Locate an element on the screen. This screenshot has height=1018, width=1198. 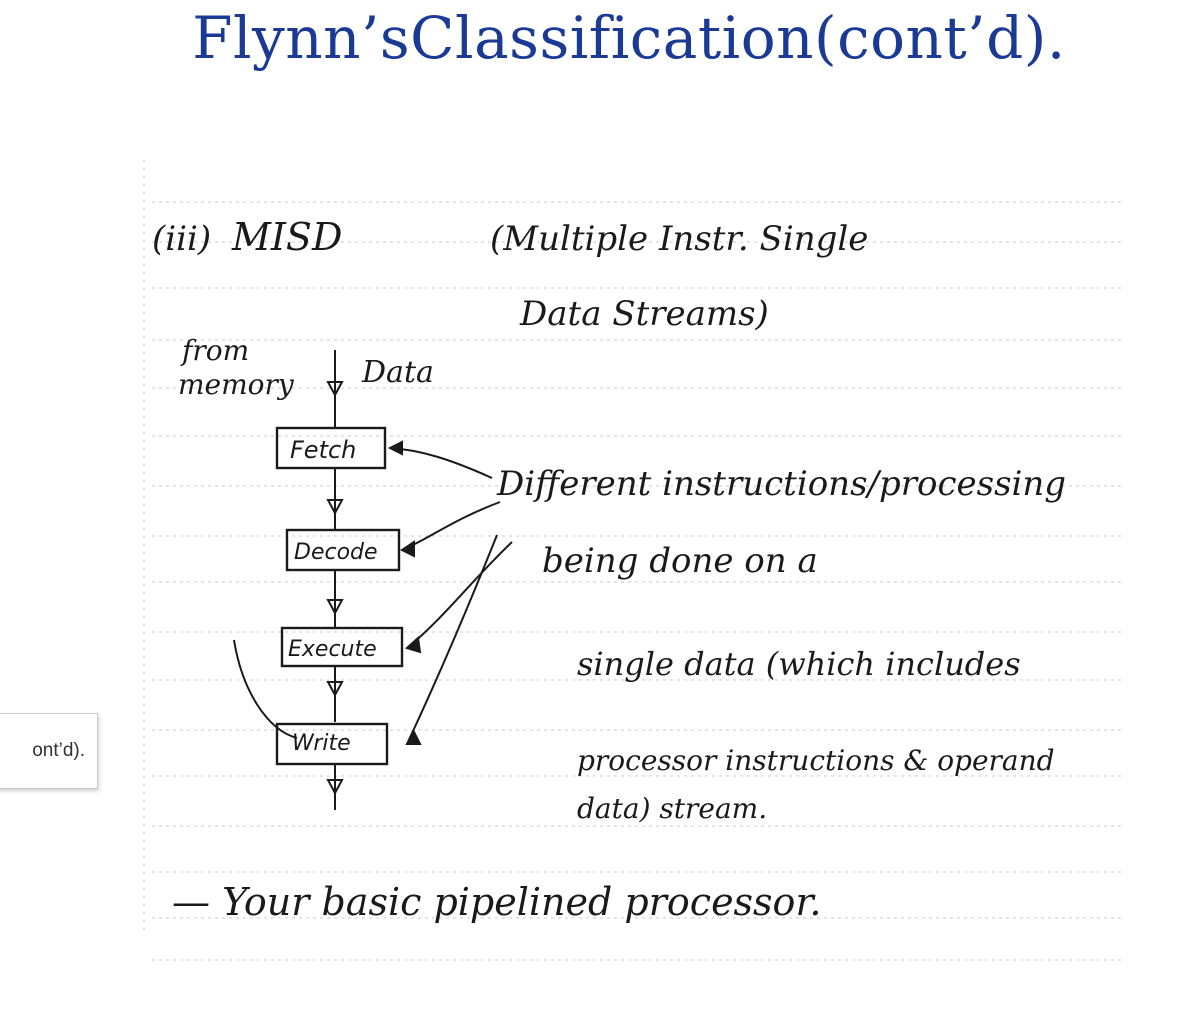
heading-description-line2: Data Streams) is located at coordinates (644, 314).